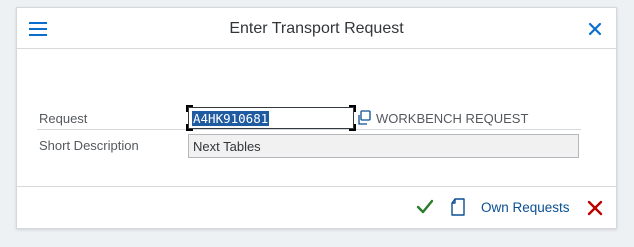 This screenshot has width=634, height=247. What do you see at coordinates (525, 207) in the screenshot?
I see `own-requests-button: Own Requests` at bounding box center [525, 207].